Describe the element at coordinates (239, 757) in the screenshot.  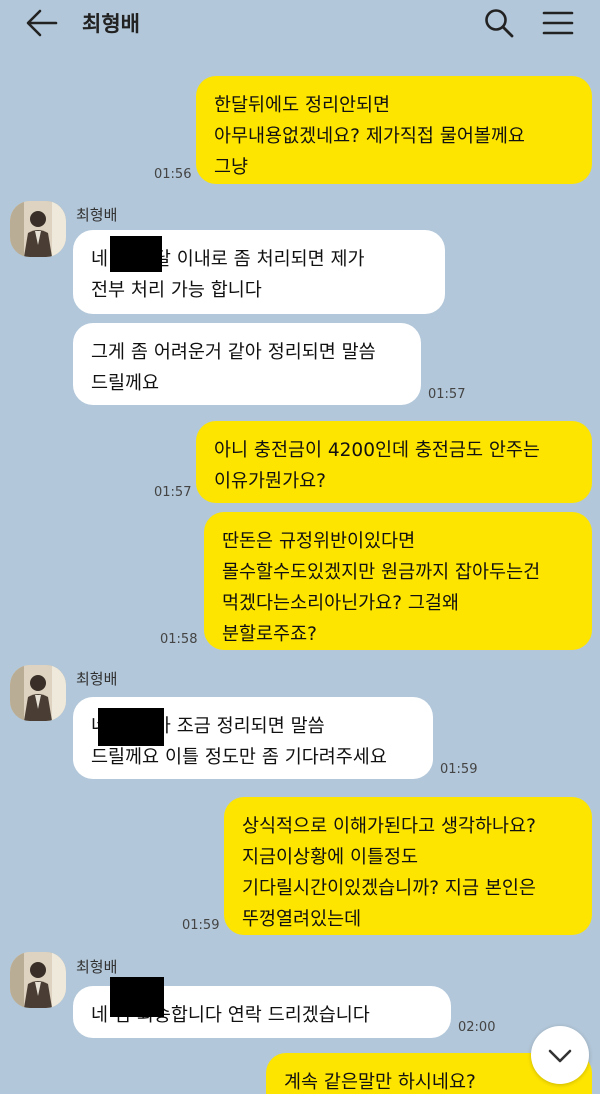
I see `message-line: 드릴께요 이틀 정도만 좀 기다려주세요` at that location.